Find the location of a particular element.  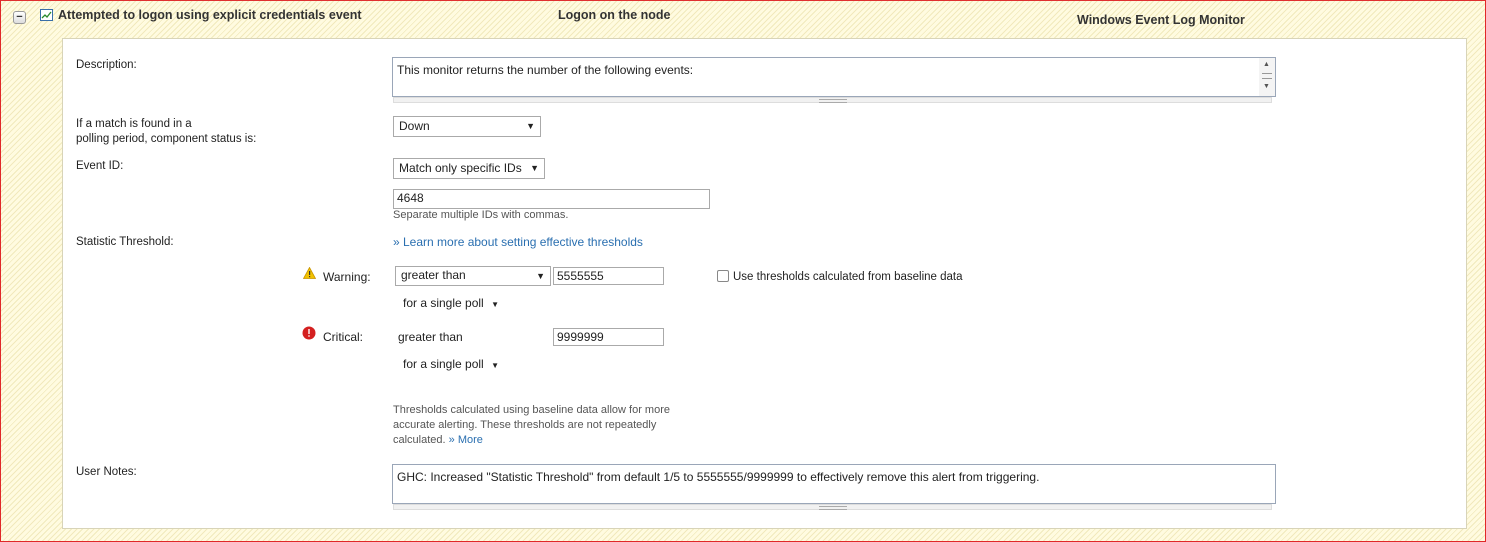

warning-operator-select: greater than ▼ is located at coordinates (473, 276).